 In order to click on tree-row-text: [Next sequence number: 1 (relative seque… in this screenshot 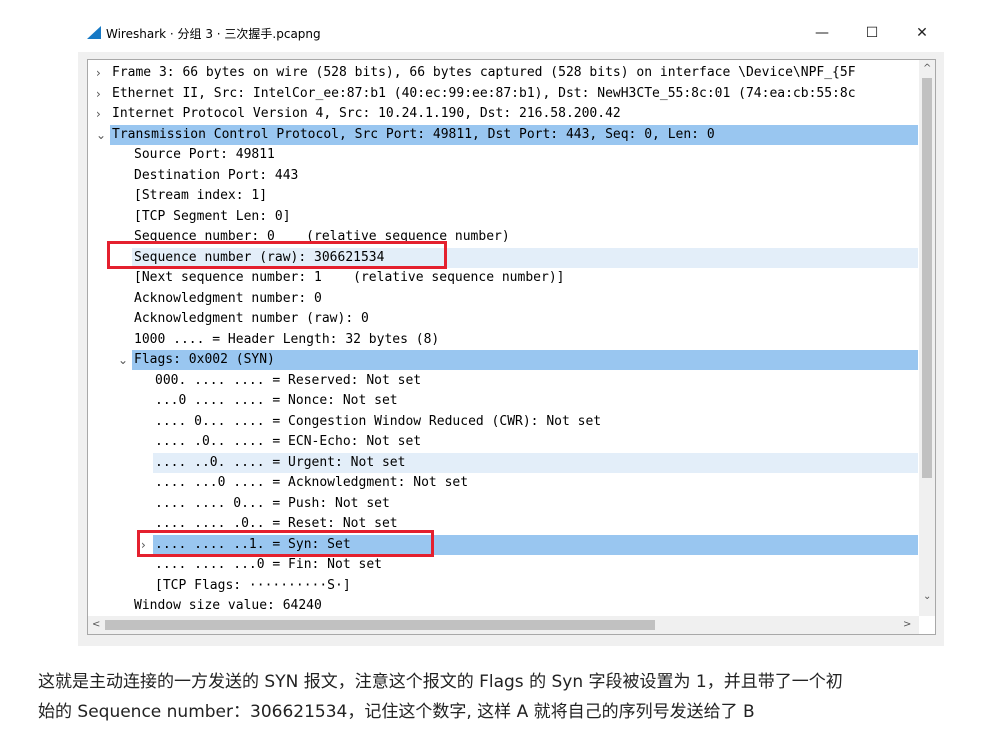, I will do `click(349, 277)`.